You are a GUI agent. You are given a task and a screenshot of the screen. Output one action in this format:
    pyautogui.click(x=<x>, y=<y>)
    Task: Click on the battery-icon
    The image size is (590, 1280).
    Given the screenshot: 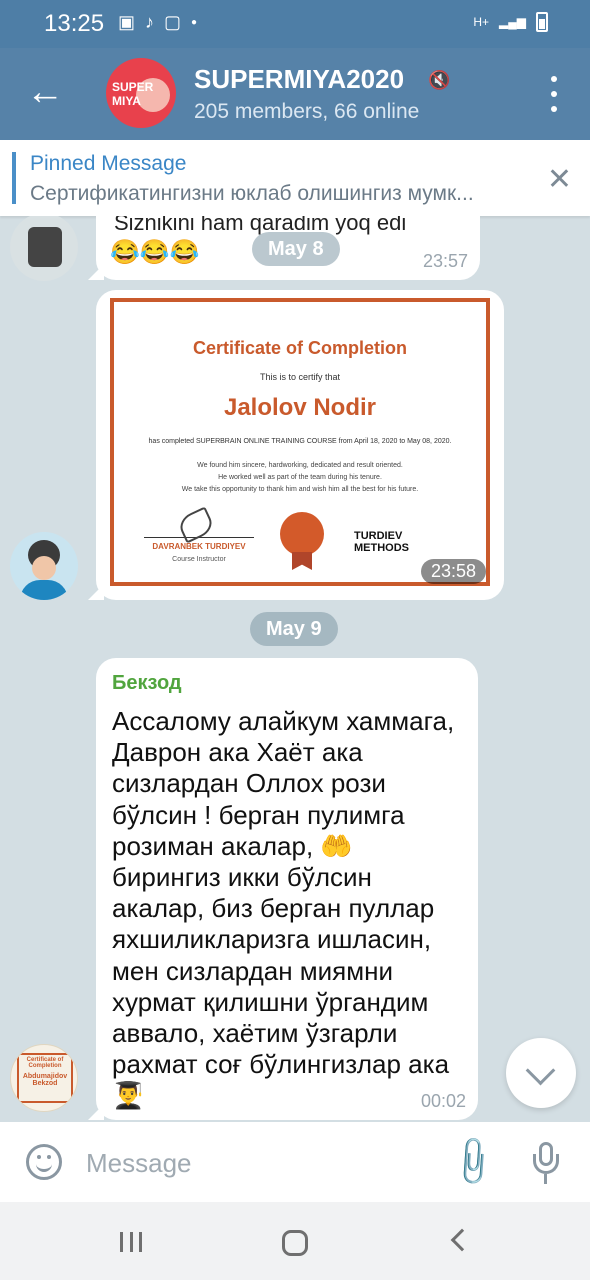 What is the action you would take?
    pyautogui.click(x=542, y=22)
    